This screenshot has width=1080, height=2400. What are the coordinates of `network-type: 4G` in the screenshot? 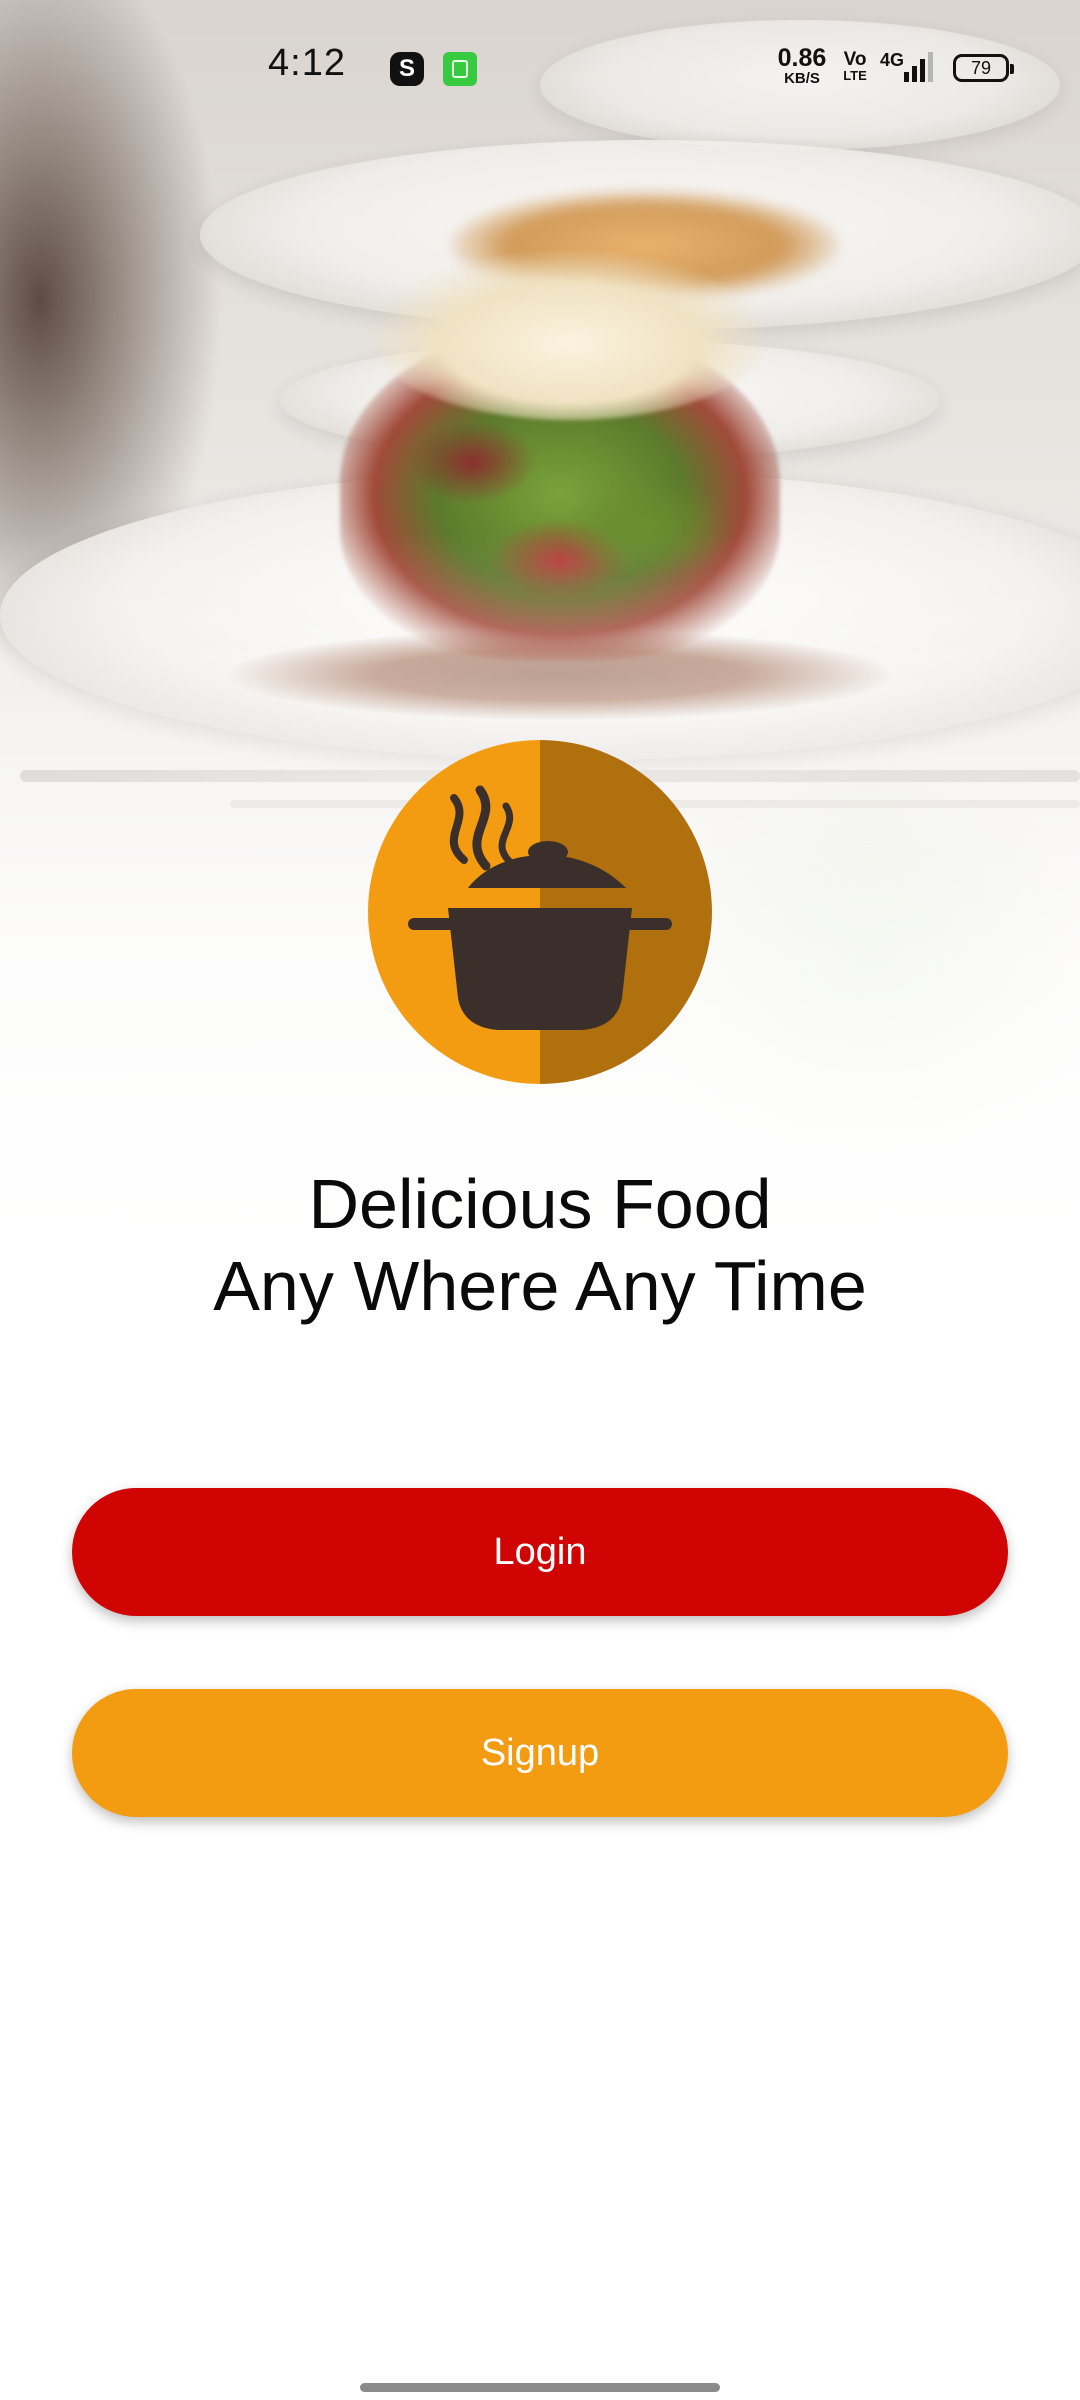 It's located at (892, 60).